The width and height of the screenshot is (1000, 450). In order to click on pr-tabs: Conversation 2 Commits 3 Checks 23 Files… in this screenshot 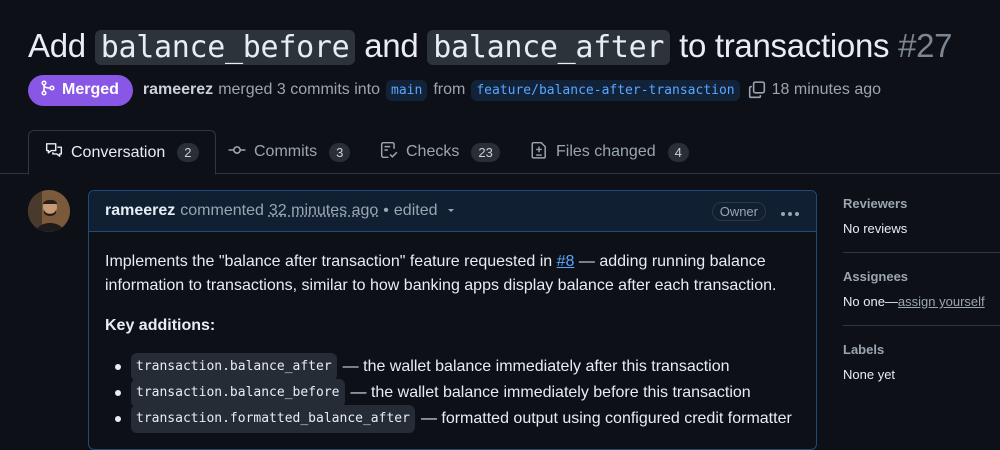, I will do `click(500, 152)`.